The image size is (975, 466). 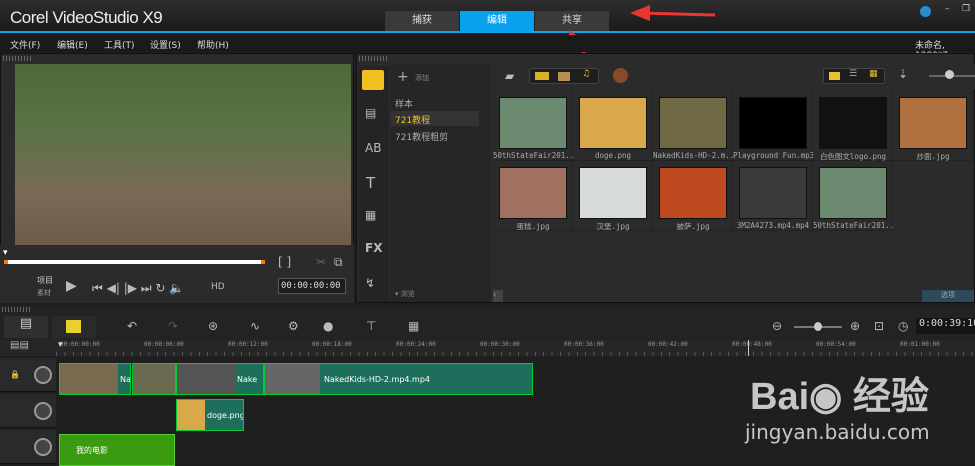 What do you see at coordinates (693, 196) in the screenshot?
I see `media-item: 披萨.jpg` at bounding box center [693, 196].